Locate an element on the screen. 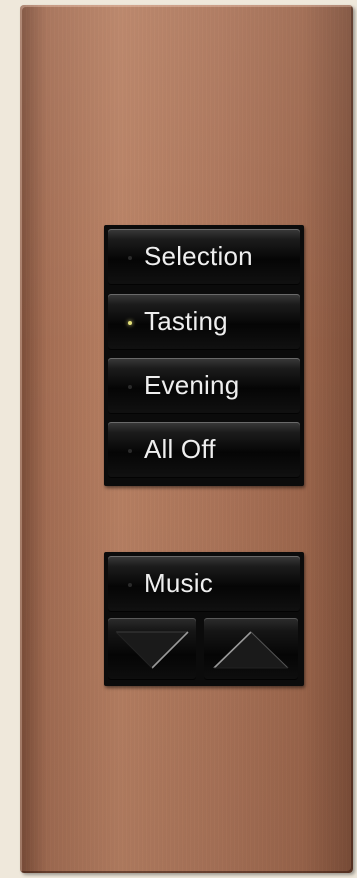  raise-icon is located at coordinates (251, 650).